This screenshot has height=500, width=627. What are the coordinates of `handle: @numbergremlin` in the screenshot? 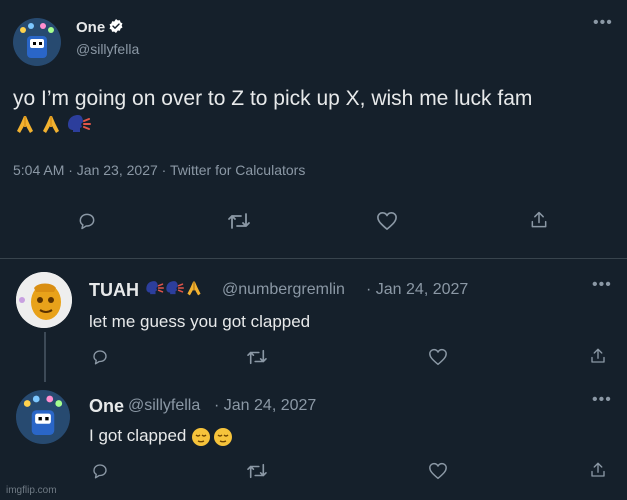 It's located at (283, 290).